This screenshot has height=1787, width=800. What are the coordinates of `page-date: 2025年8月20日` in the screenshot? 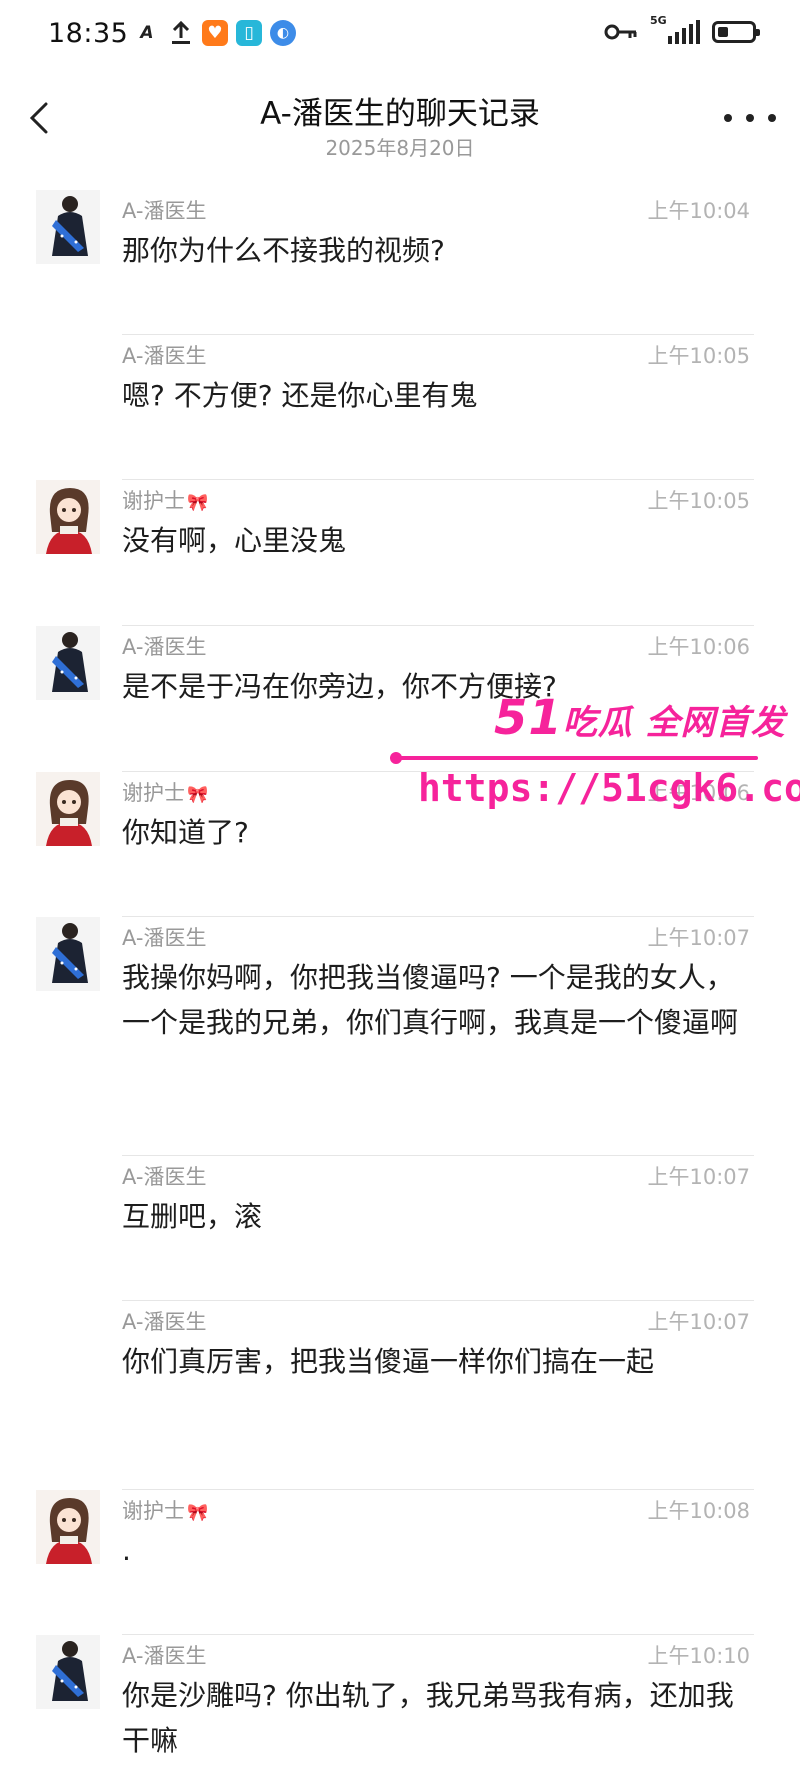 It's located at (400, 148).